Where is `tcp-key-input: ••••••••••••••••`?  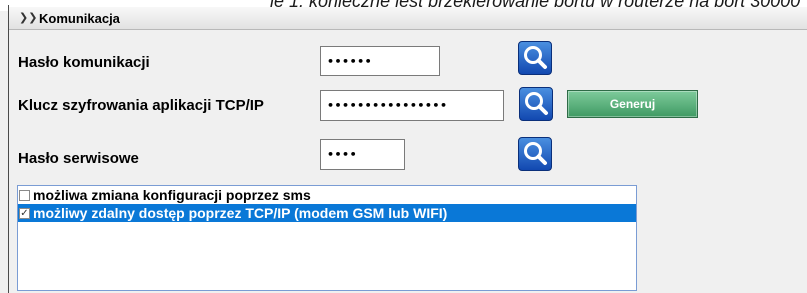
tcp-key-input: •••••••••••••••• is located at coordinates (412, 105).